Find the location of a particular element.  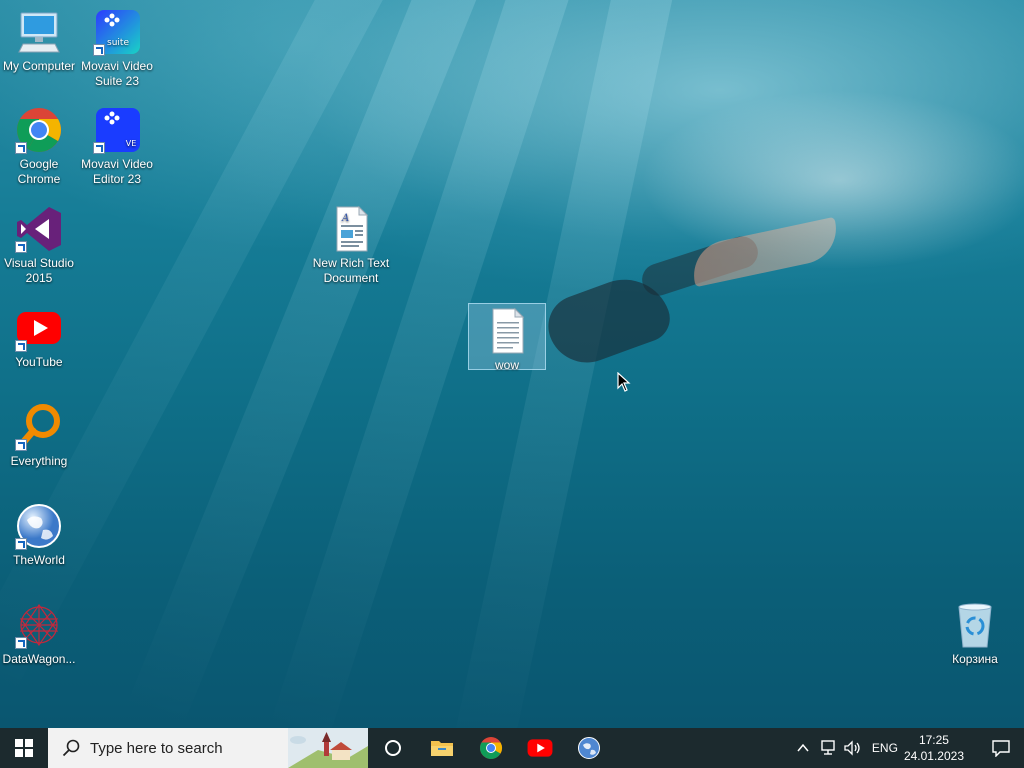

text-document-icon is located at coordinates (507, 331).